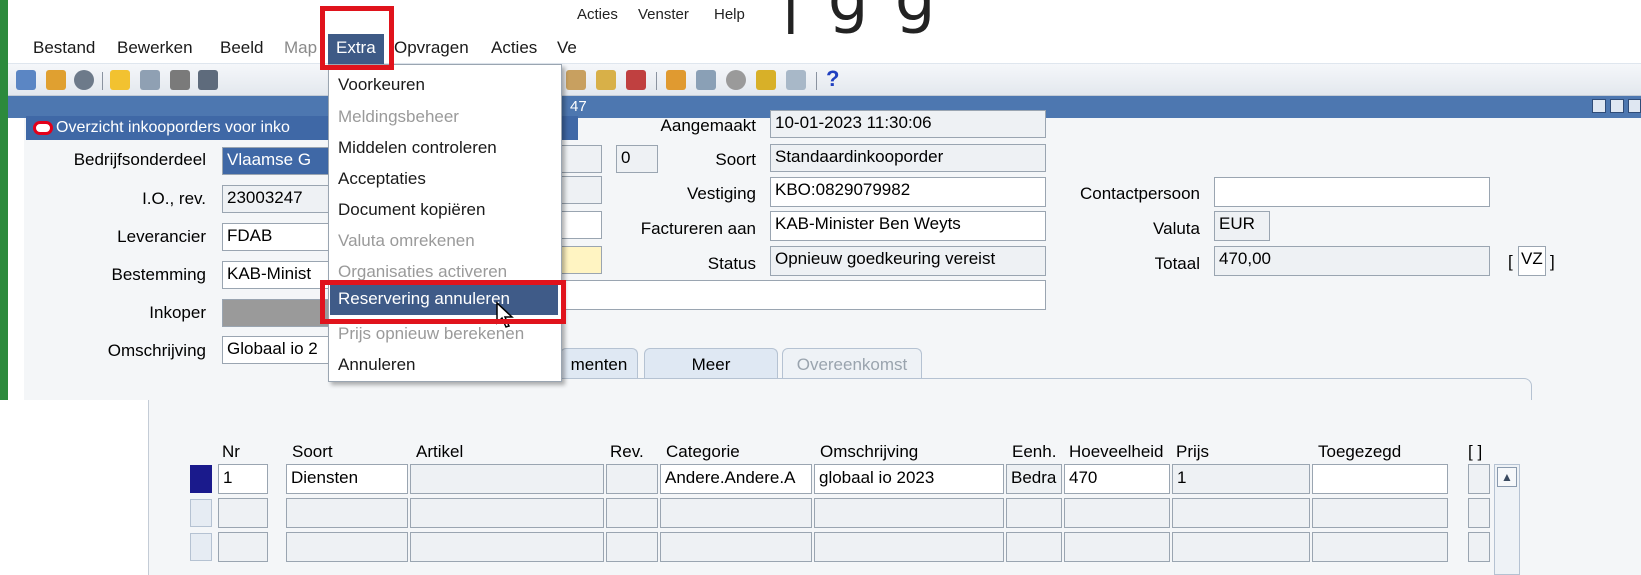  I want to click on scroll-up-icon: ▲, so click(1507, 477).